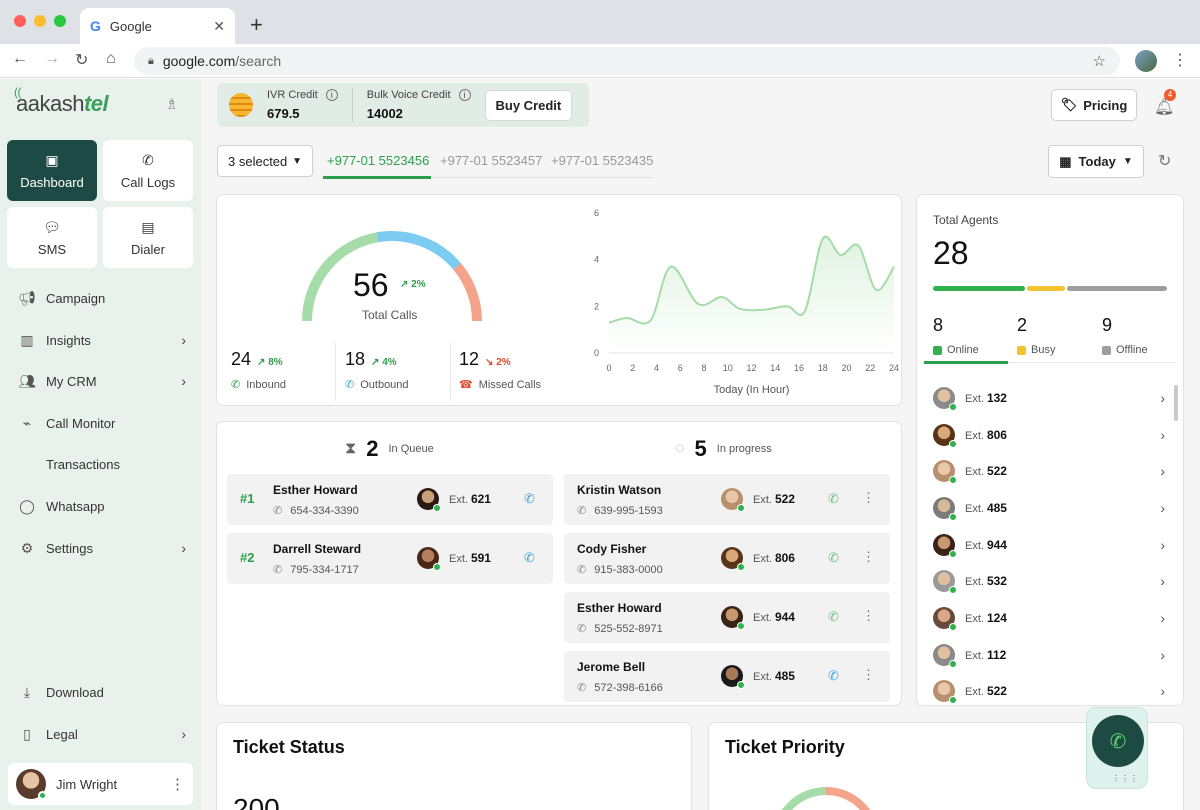 This screenshot has width=1200, height=810. Describe the element at coordinates (727, 676) in the screenshot. I see `active-call-item: Jerome Bell ✆ 572-398-6166 Ext. 485 ✆ ⋮` at that location.